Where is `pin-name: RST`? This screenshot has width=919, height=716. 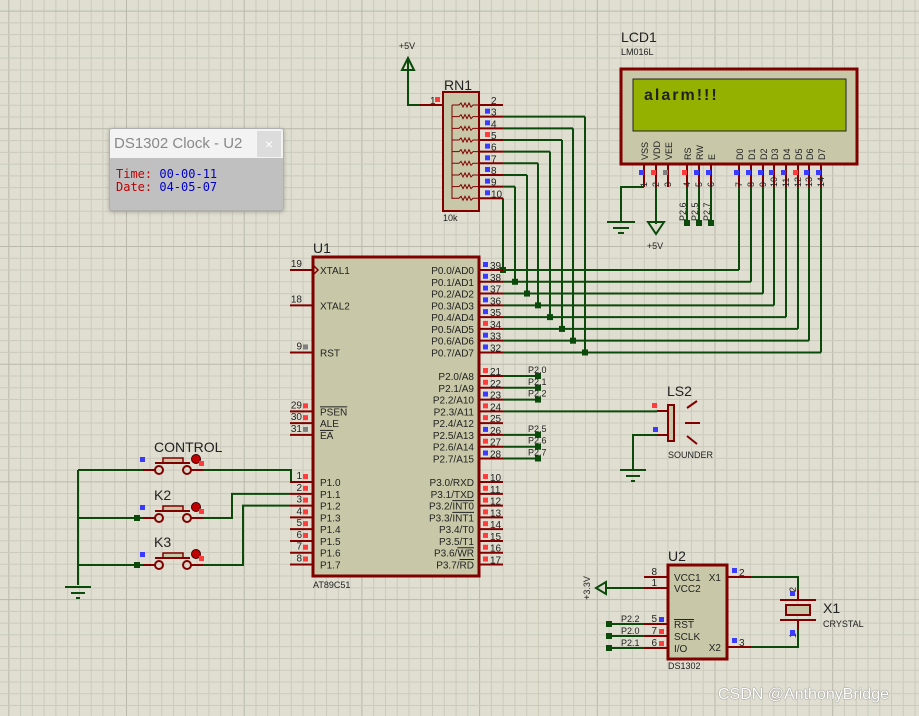
pin-name: RST is located at coordinates (684, 625).